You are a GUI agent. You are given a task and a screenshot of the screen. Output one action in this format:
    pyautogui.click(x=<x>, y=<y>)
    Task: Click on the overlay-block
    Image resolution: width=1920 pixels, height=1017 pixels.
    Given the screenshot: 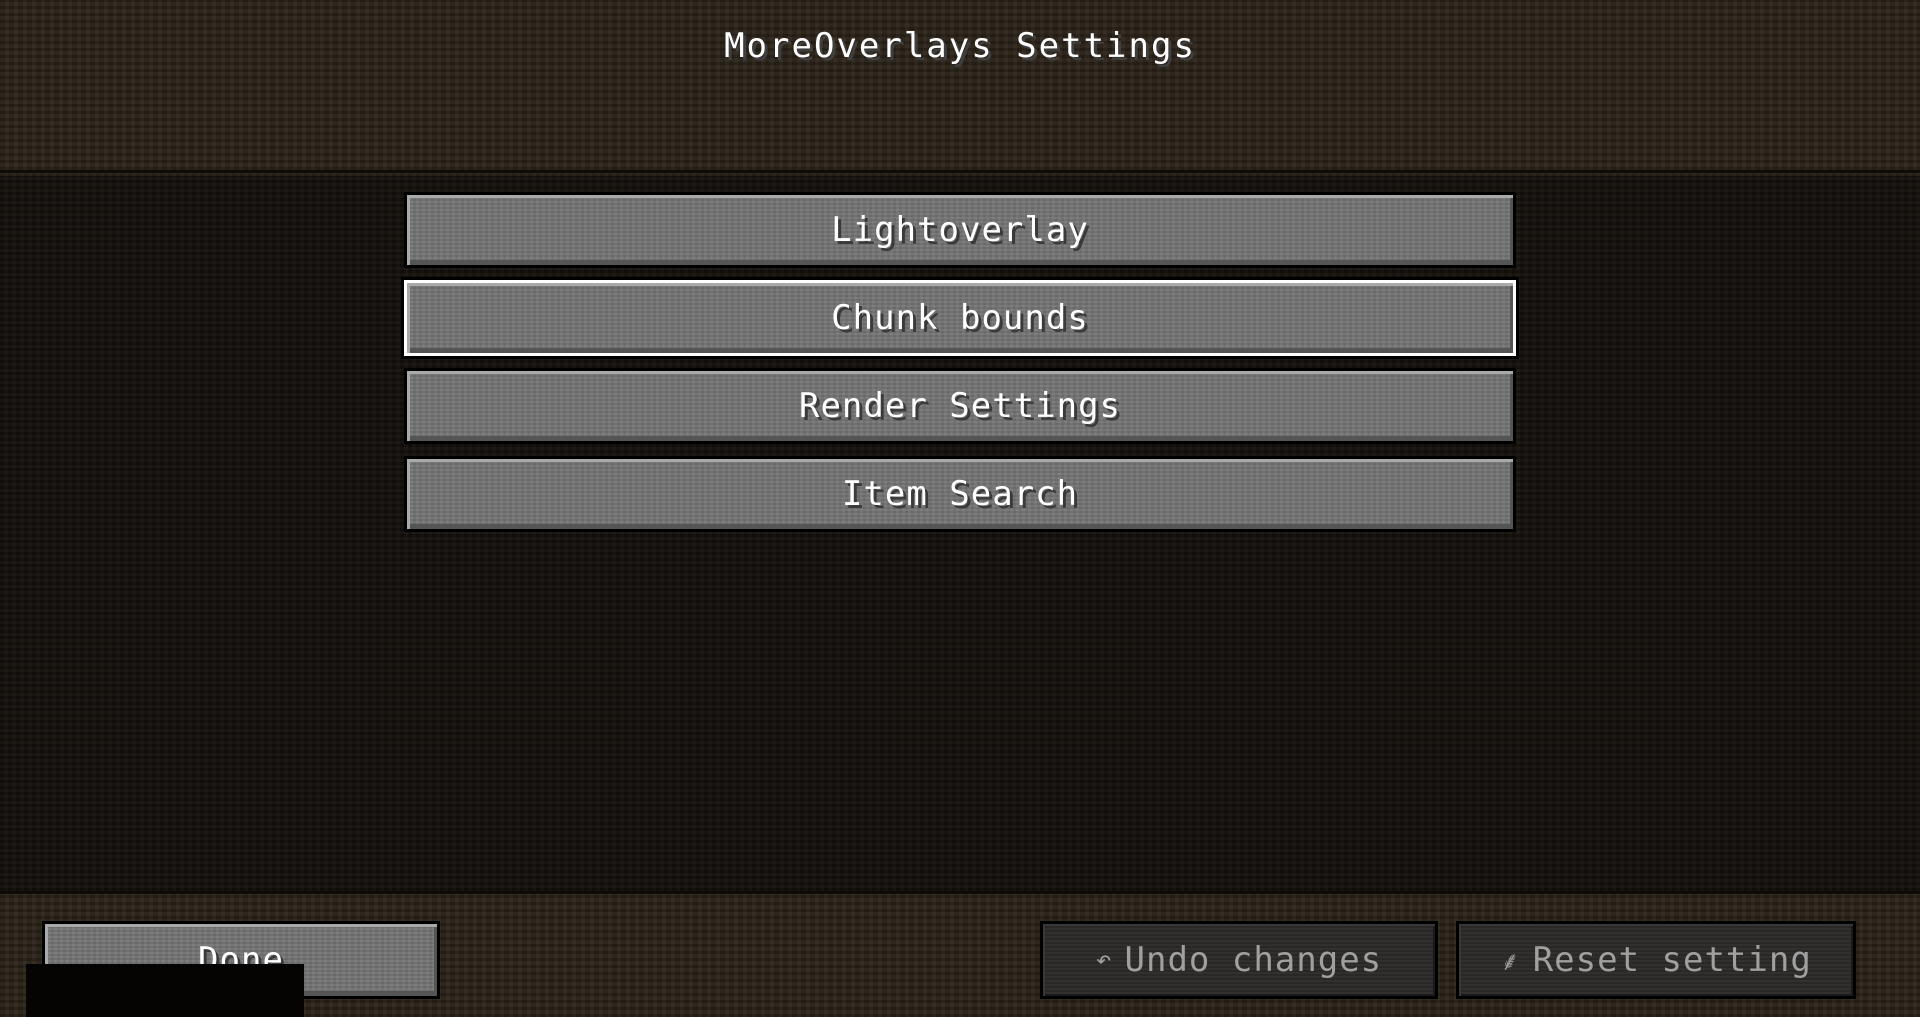 What is the action you would take?
    pyautogui.click(x=165, y=990)
    